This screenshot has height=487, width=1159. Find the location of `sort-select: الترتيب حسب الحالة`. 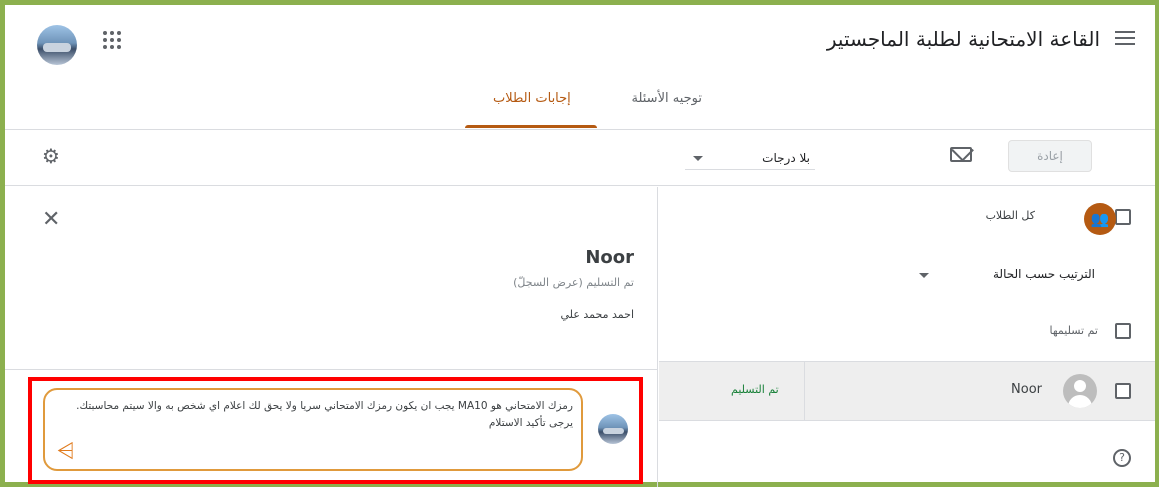

sort-select: الترتيب حسب الحالة is located at coordinates (1007, 279).